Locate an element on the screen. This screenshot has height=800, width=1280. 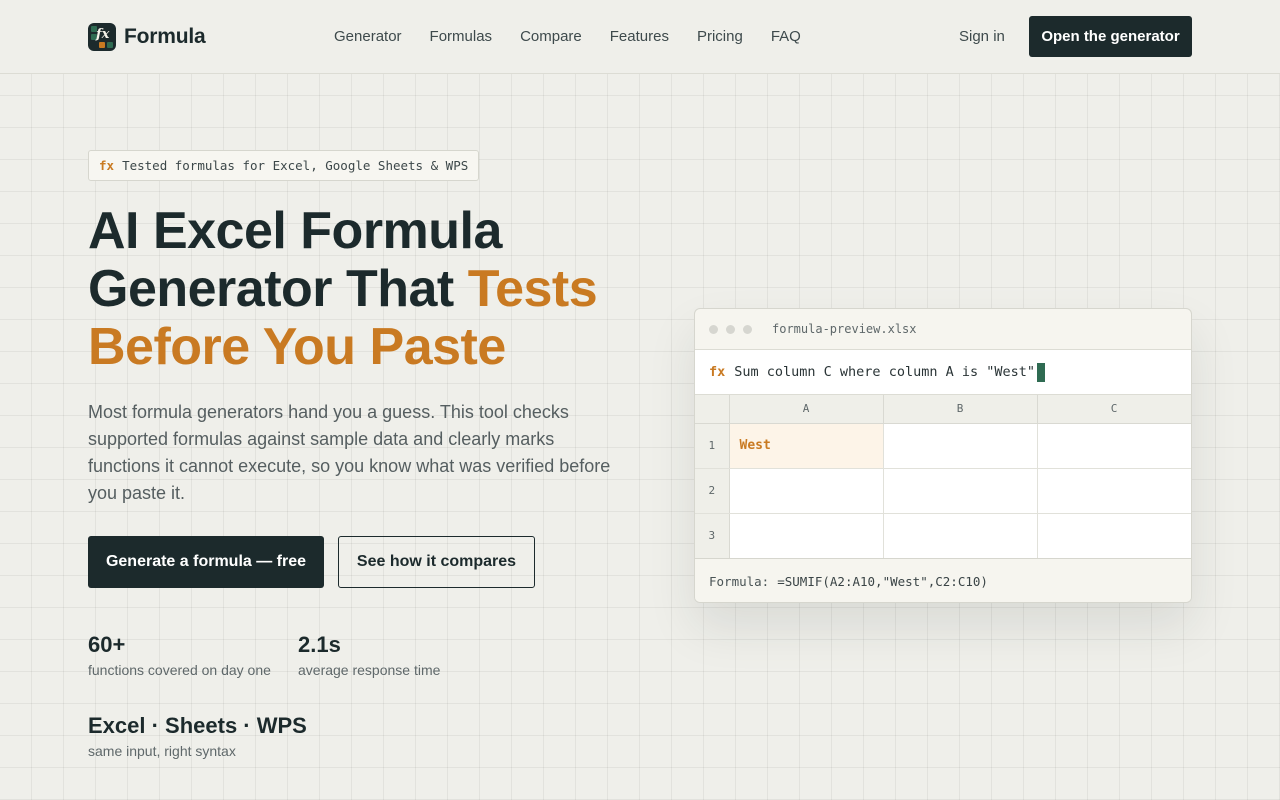
headline-accent-before-paste: Before You Paste is located at coordinates (297, 347).